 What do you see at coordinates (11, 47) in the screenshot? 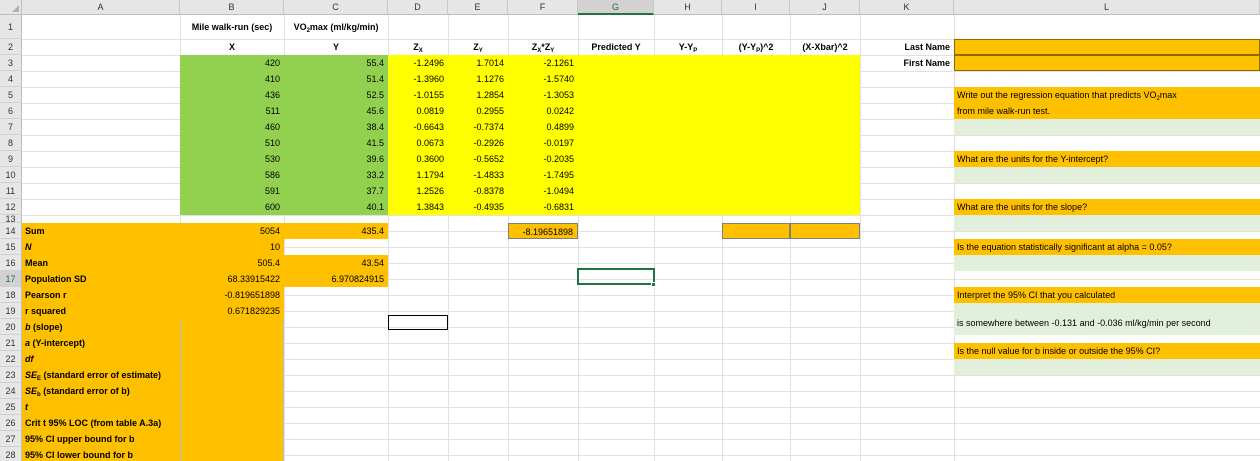
I see `row-header-2: 2` at bounding box center [11, 47].